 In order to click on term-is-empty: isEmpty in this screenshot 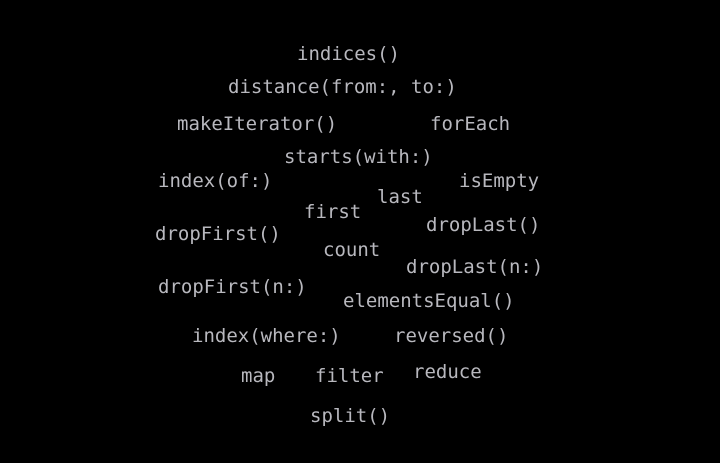, I will do `click(499, 181)`.